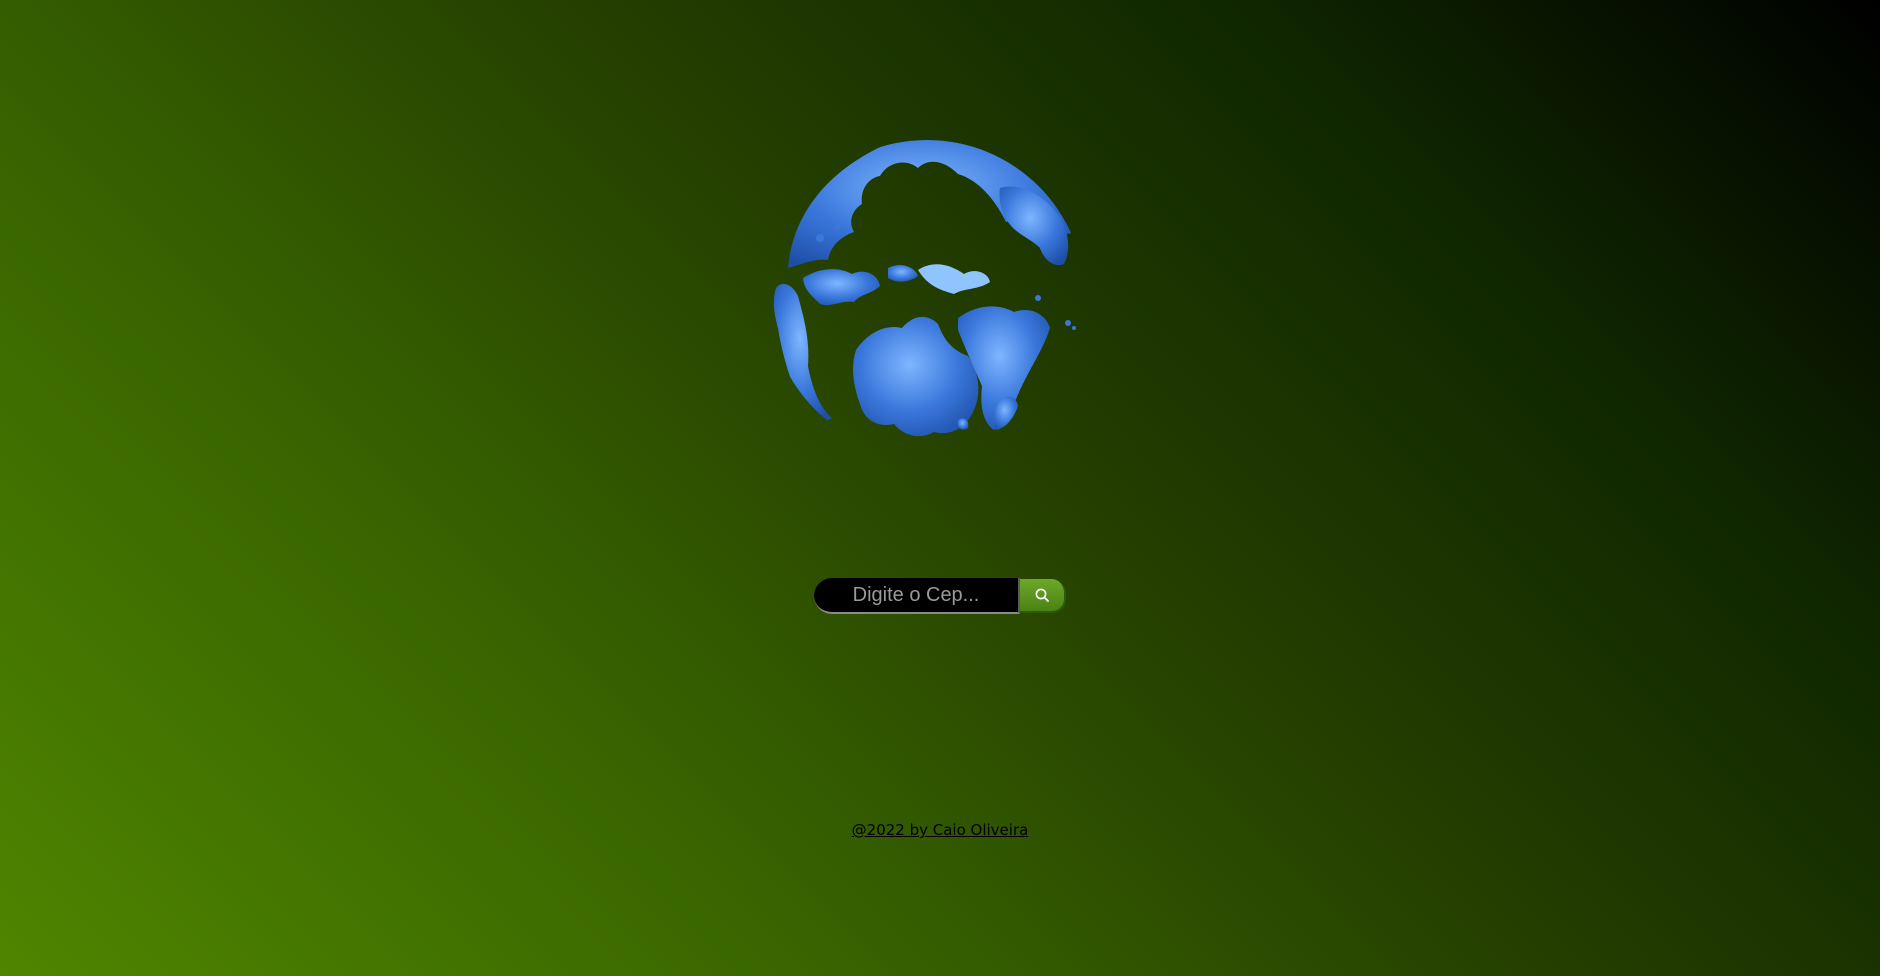 The height and width of the screenshot is (976, 1880). I want to click on globe-image, so click(927, 304).